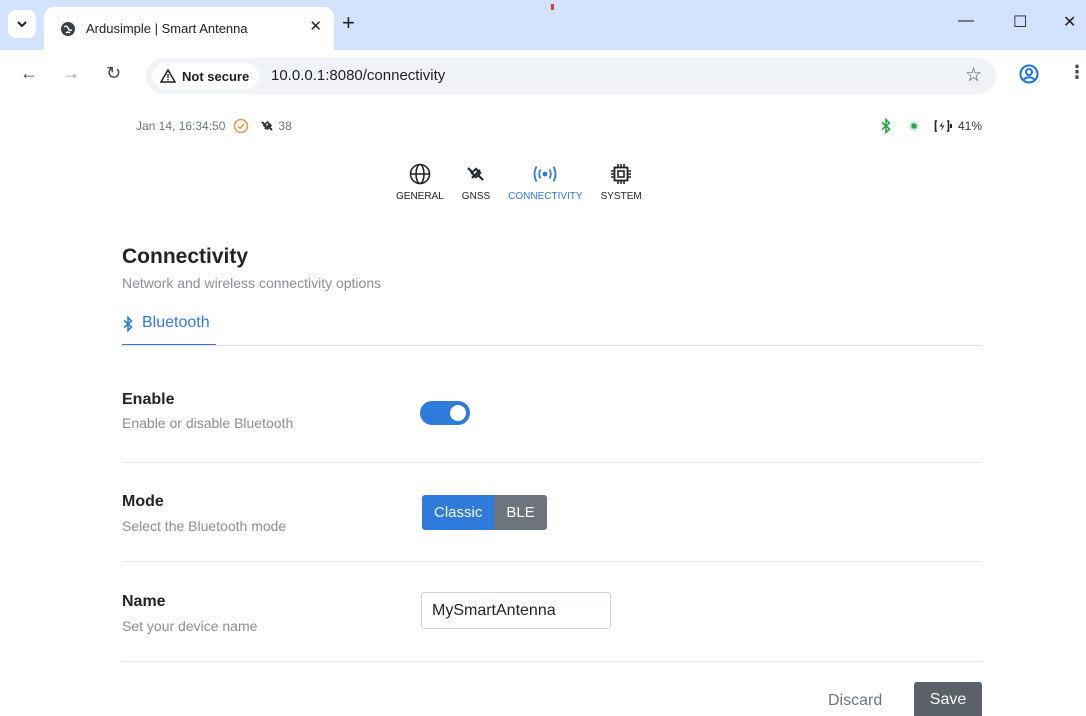 The height and width of the screenshot is (716, 1086). What do you see at coordinates (1020, 22) in the screenshot?
I see `maximize-button: ☐` at bounding box center [1020, 22].